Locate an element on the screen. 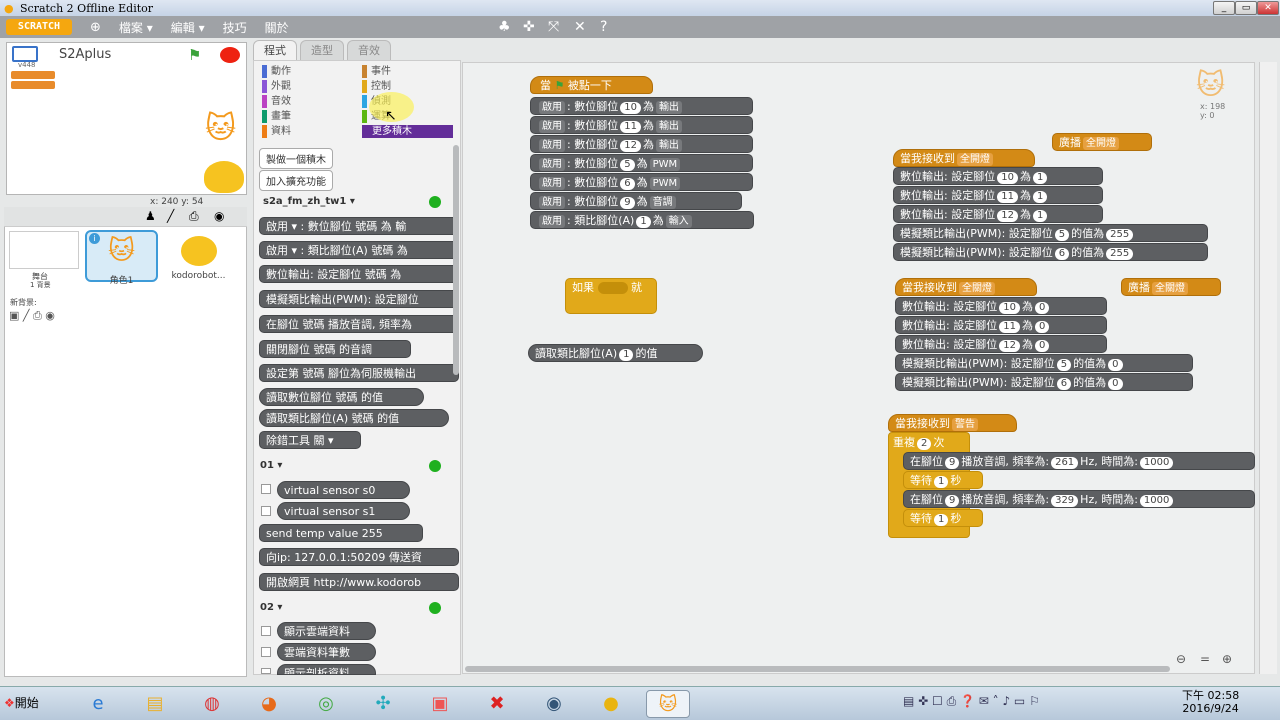  broadcast-block: 廣播 全開燈 is located at coordinates (1102, 142).